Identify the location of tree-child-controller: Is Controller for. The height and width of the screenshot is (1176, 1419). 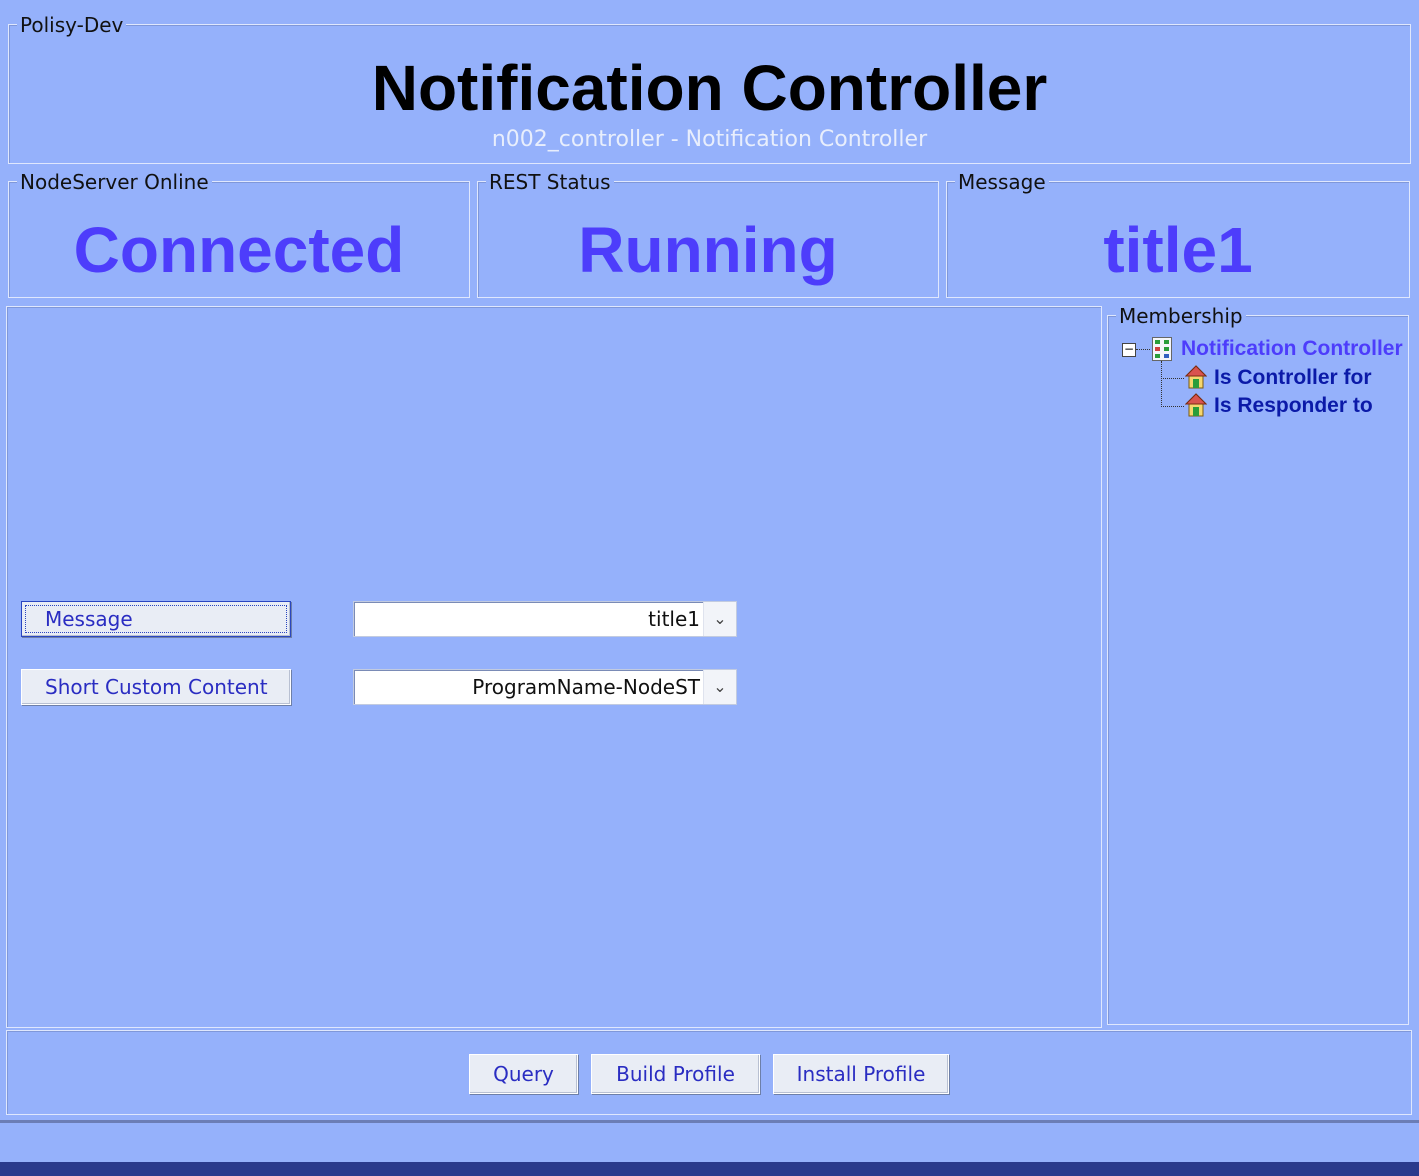
(1293, 378).